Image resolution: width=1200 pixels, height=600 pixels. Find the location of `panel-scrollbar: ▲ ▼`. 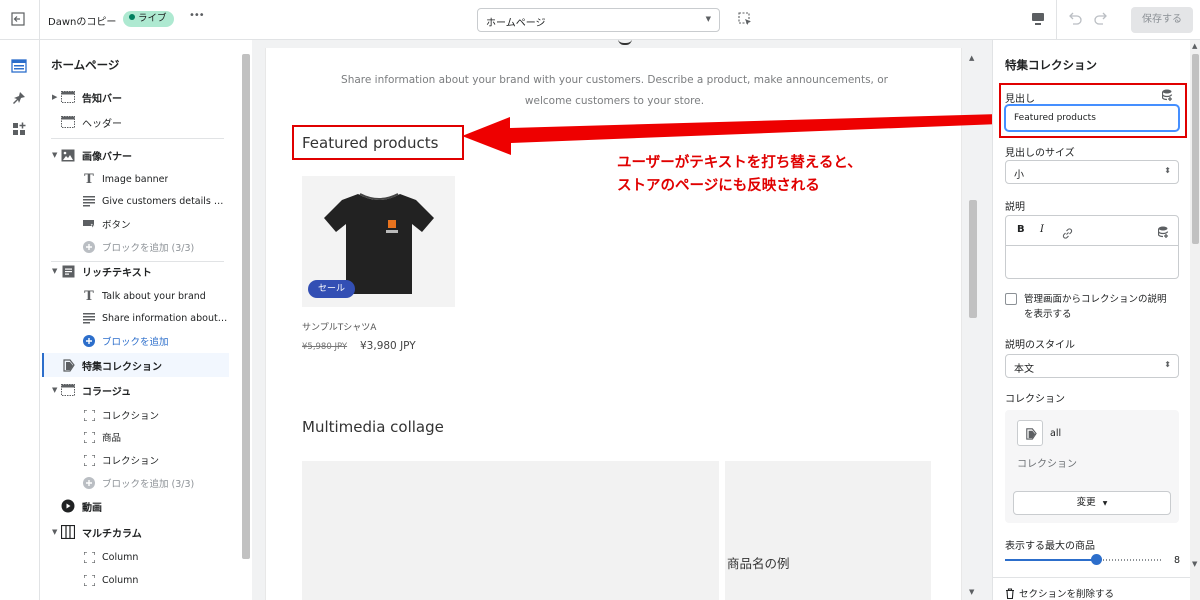

panel-scrollbar: ▲ ▼ is located at coordinates (1195, 320).